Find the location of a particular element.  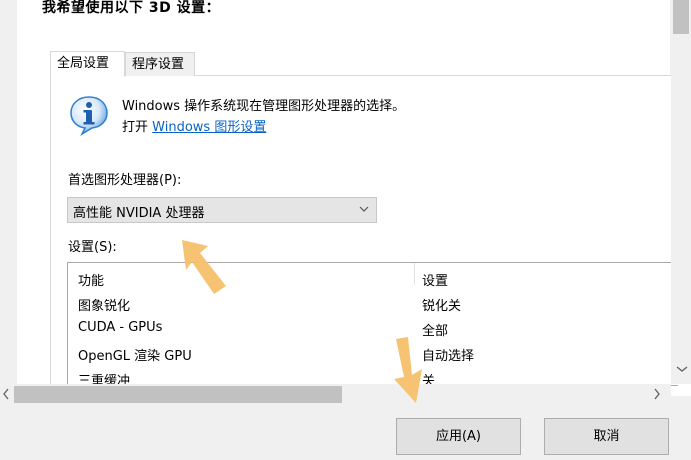

apply-button: 应用(A) is located at coordinates (458, 436).